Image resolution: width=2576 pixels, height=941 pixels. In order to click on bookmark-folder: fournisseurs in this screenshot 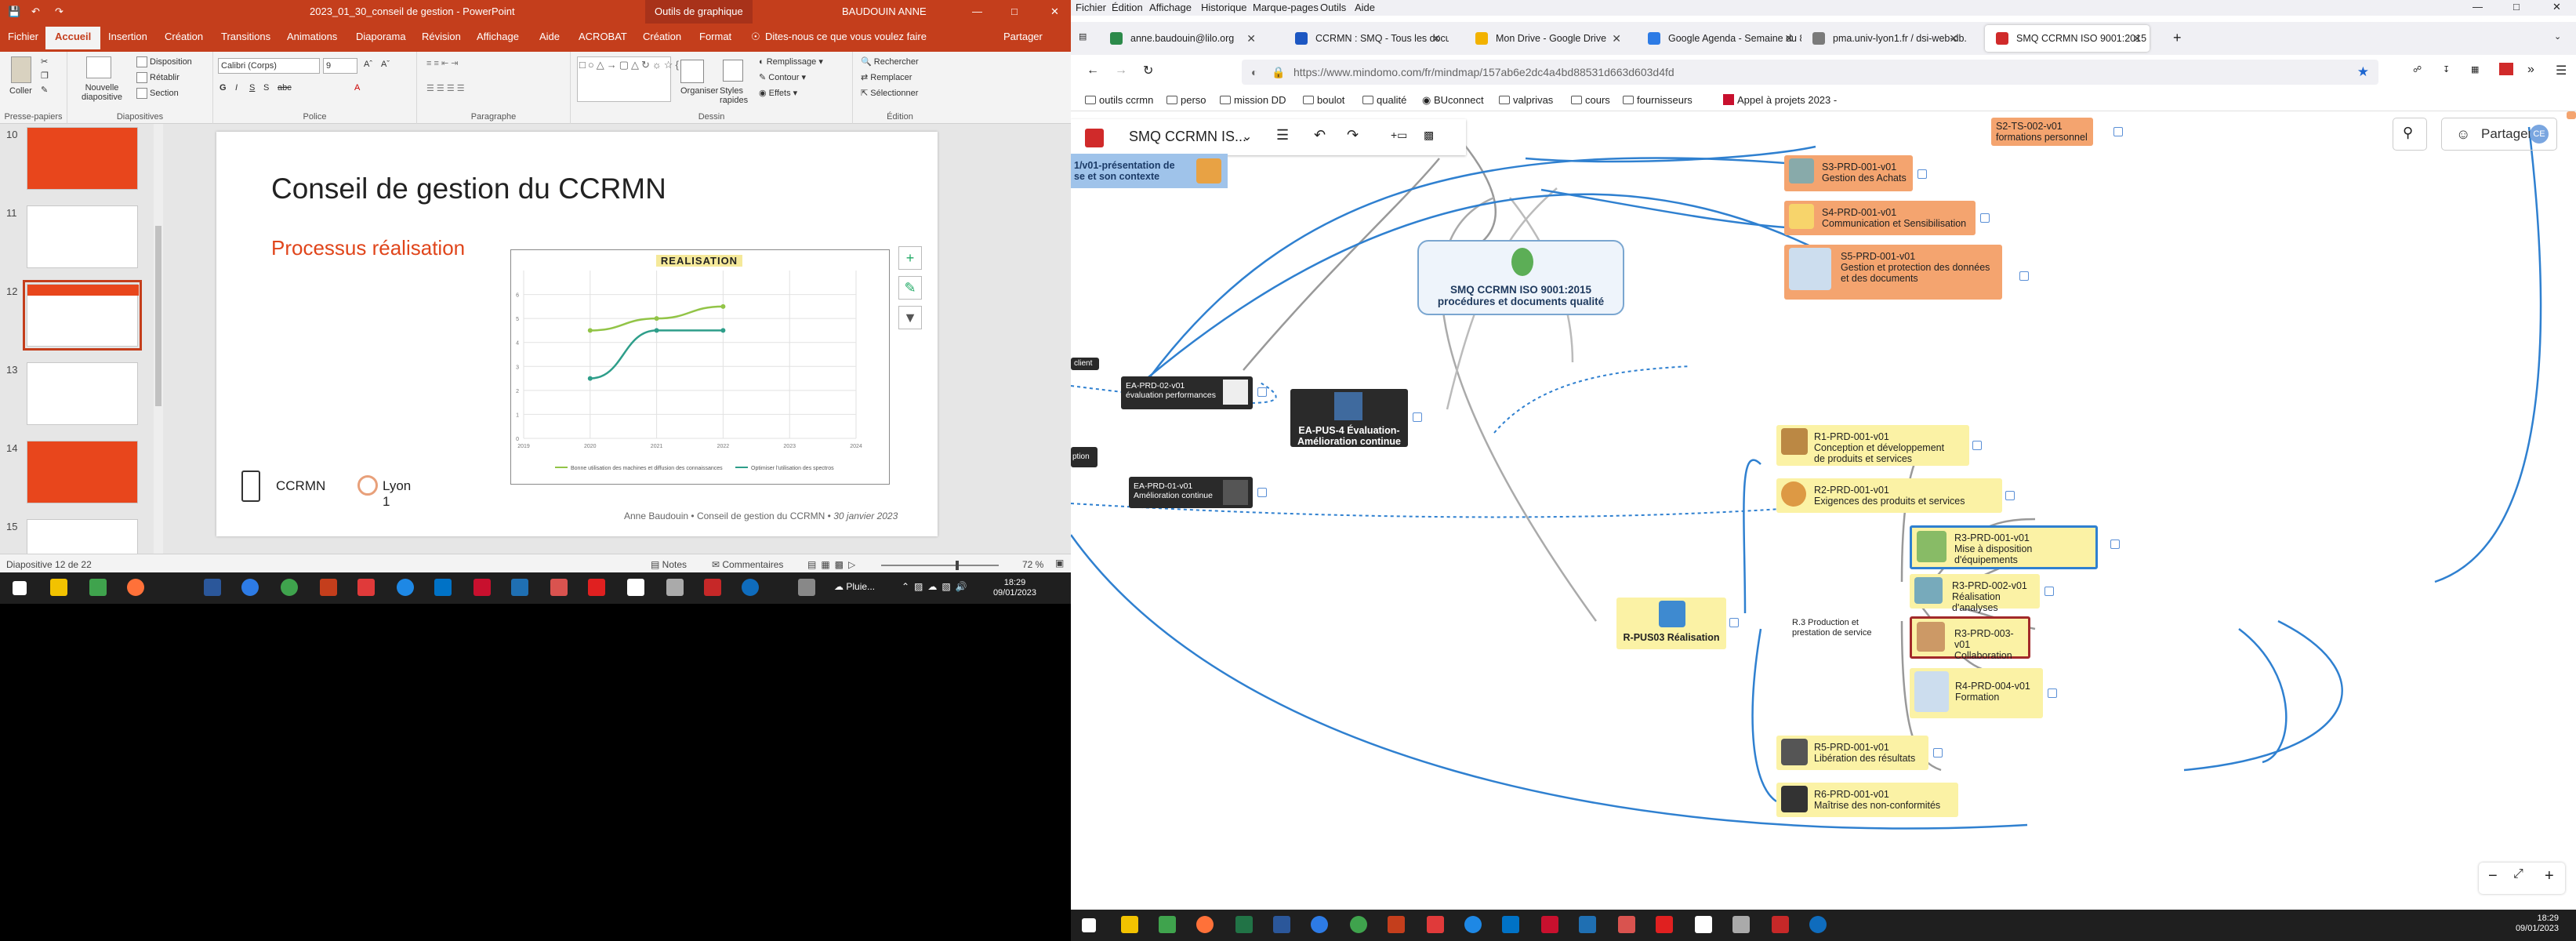, I will do `click(1658, 100)`.